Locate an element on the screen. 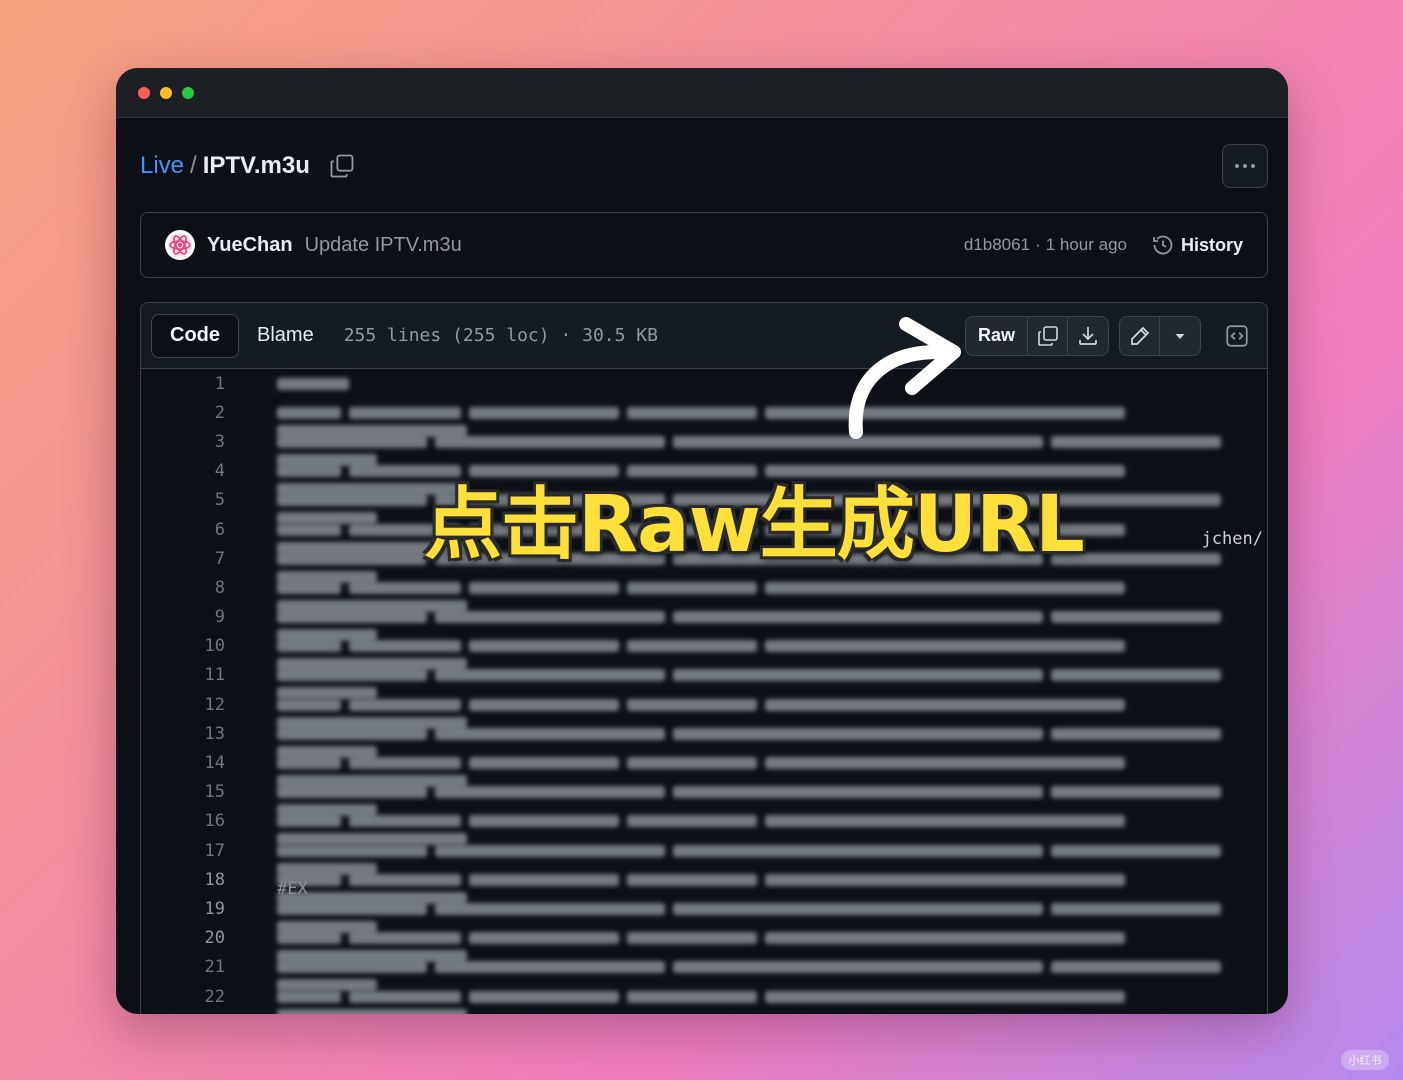  view-mode-switch: Code Blame is located at coordinates (241, 335).